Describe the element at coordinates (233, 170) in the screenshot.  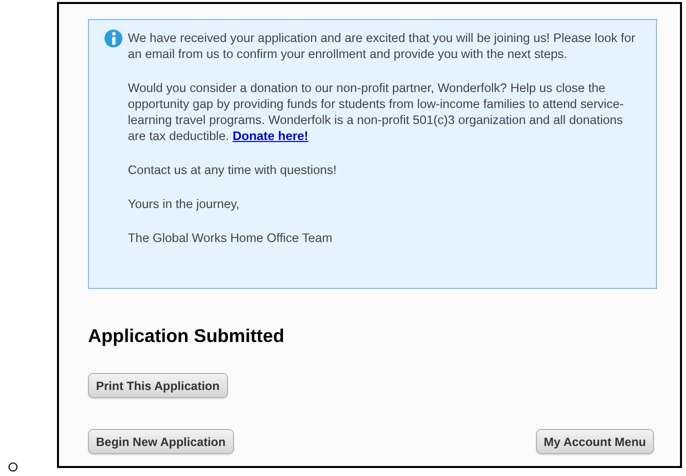
I see `message-paragraph: Contact us at any time with questions!` at that location.